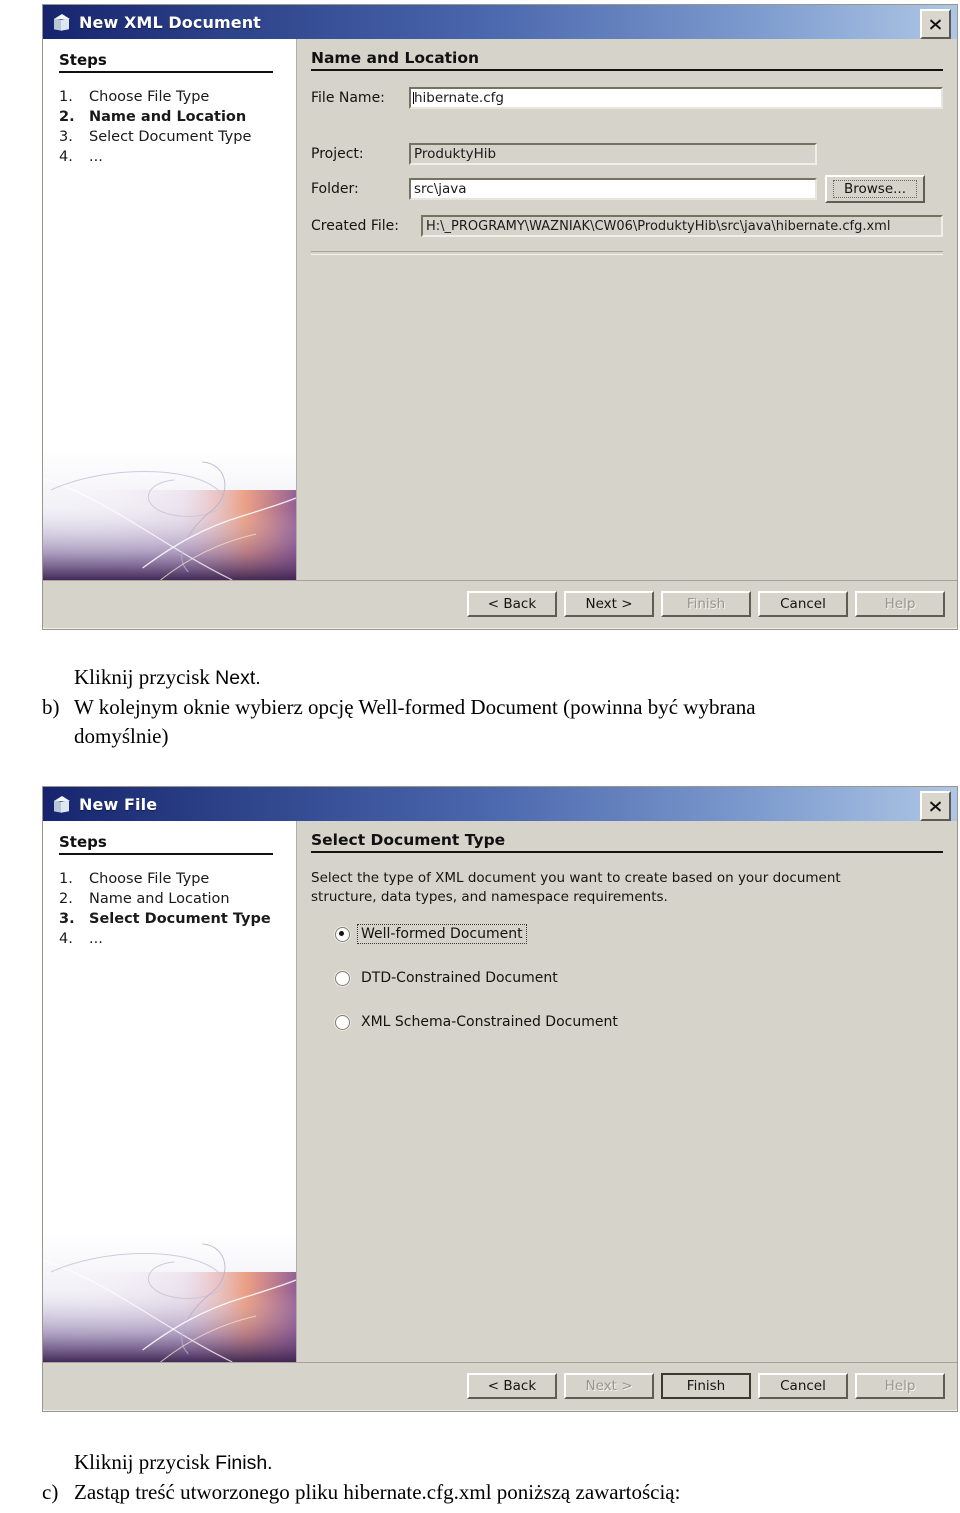 The image size is (960, 1513). Describe the element at coordinates (335, 189) in the screenshot. I see `folder-label: Folder:` at that location.